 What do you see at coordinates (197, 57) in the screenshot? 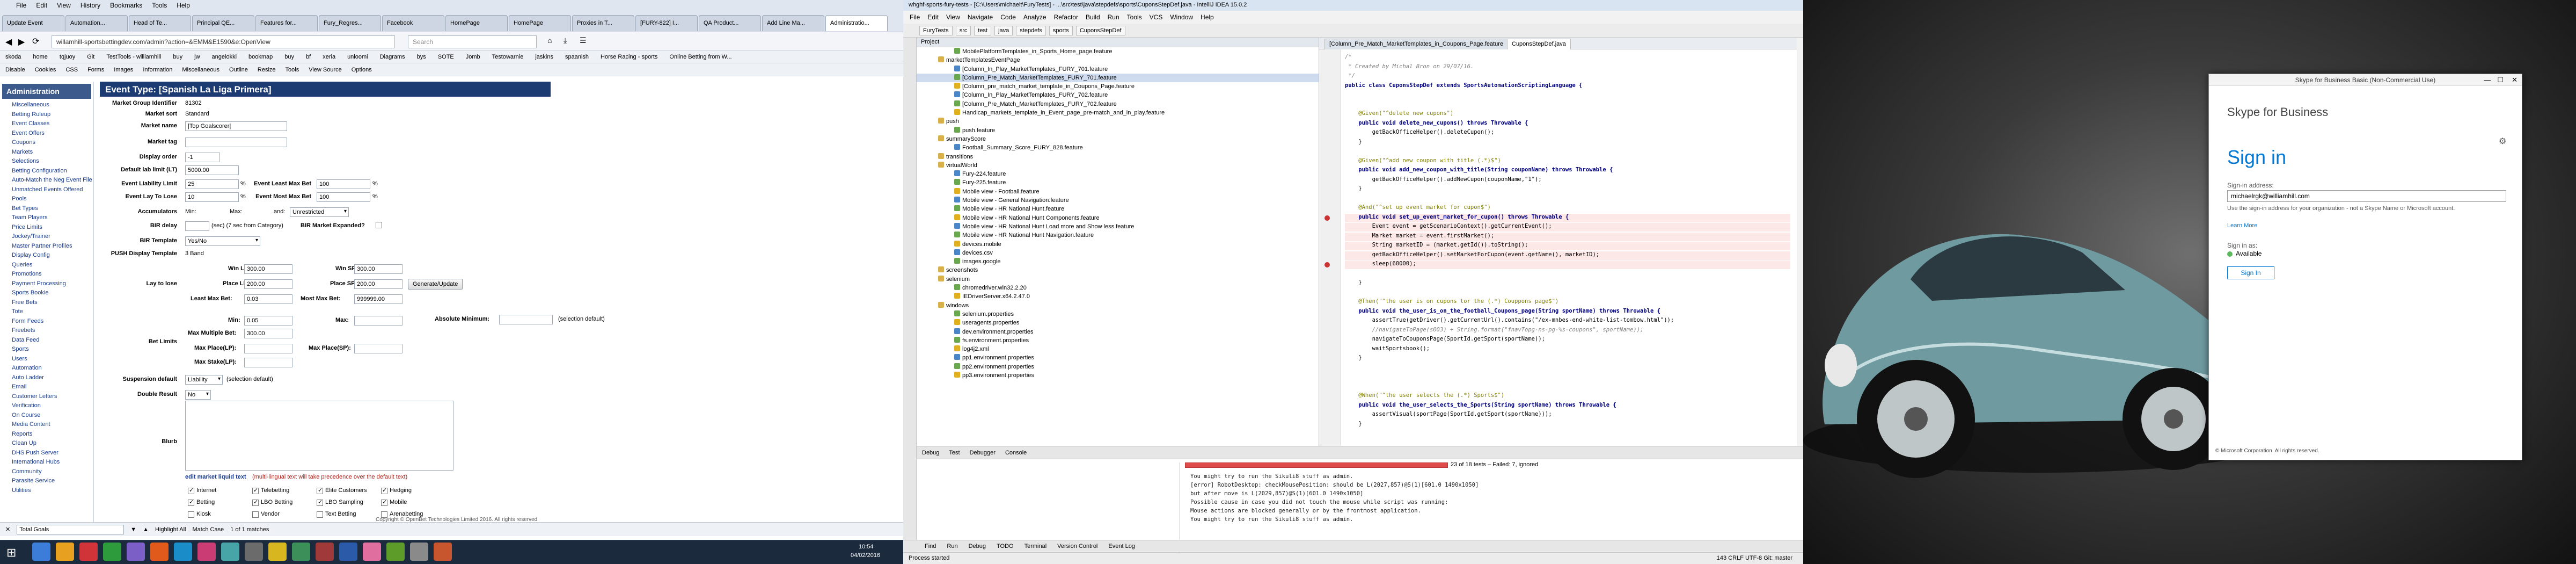
I see `bookmark-link: jw` at bounding box center [197, 57].